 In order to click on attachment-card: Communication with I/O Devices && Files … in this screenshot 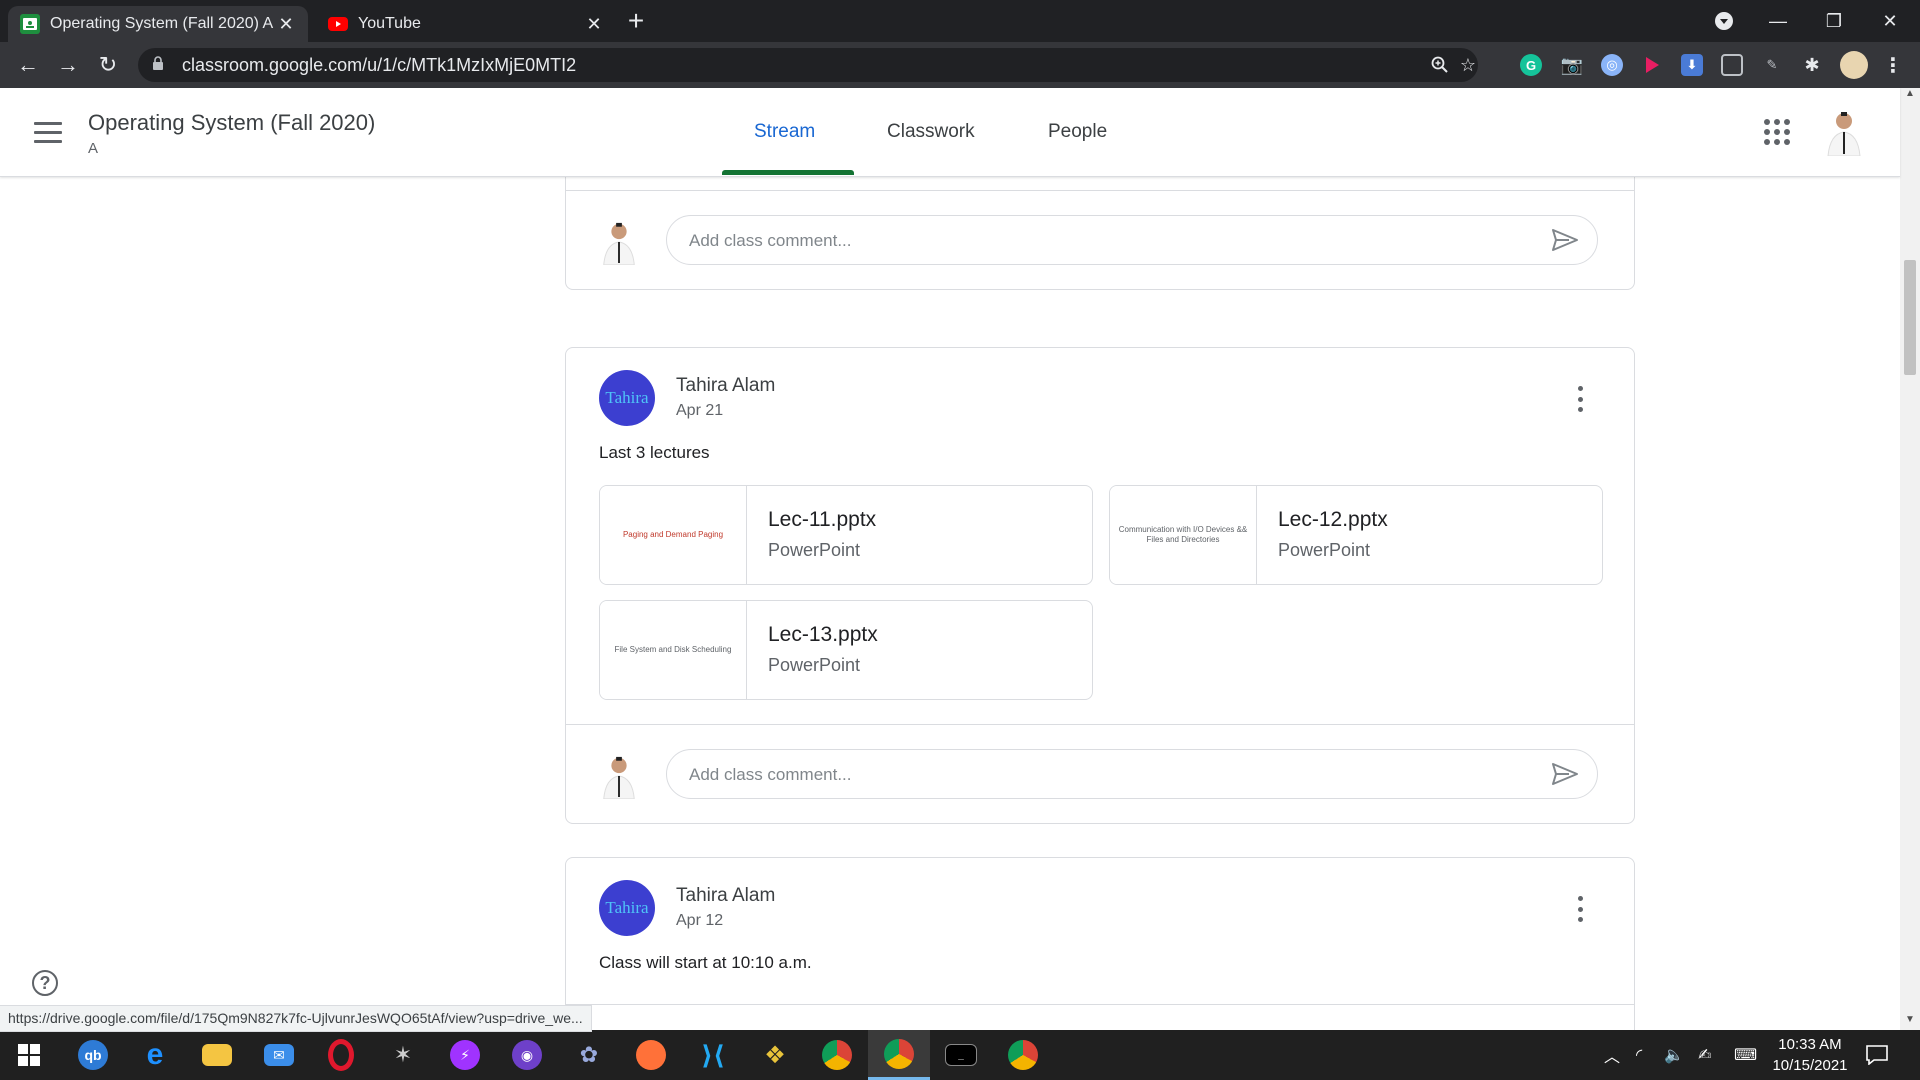, I will do `click(1356, 535)`.